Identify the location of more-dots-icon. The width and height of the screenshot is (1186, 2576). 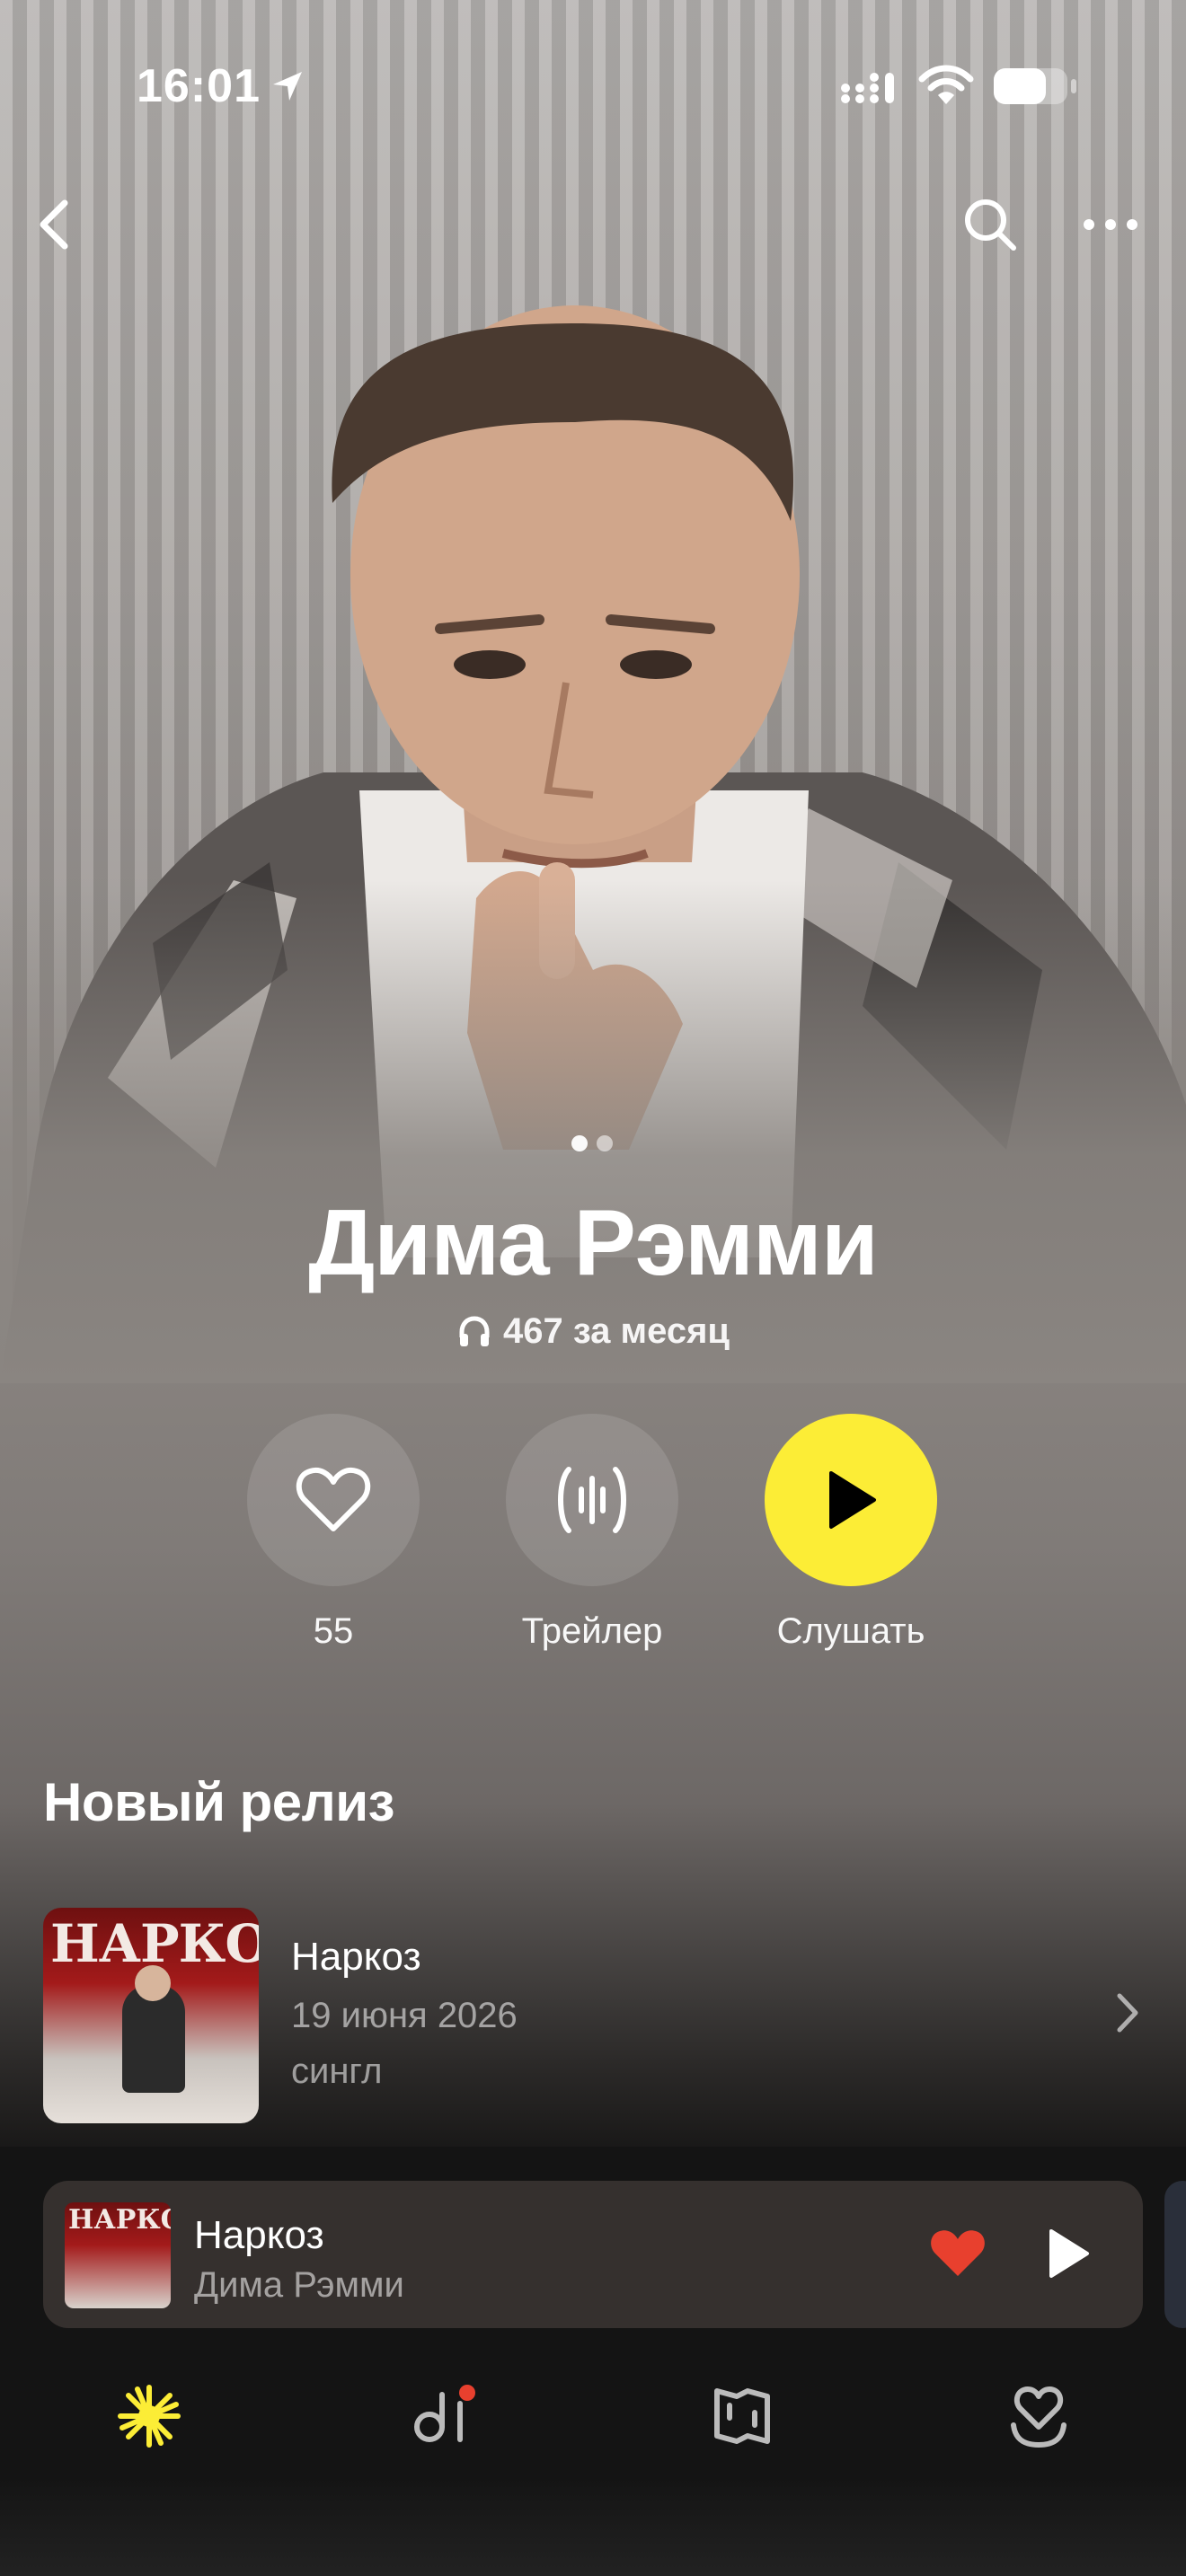
(1110, 224).